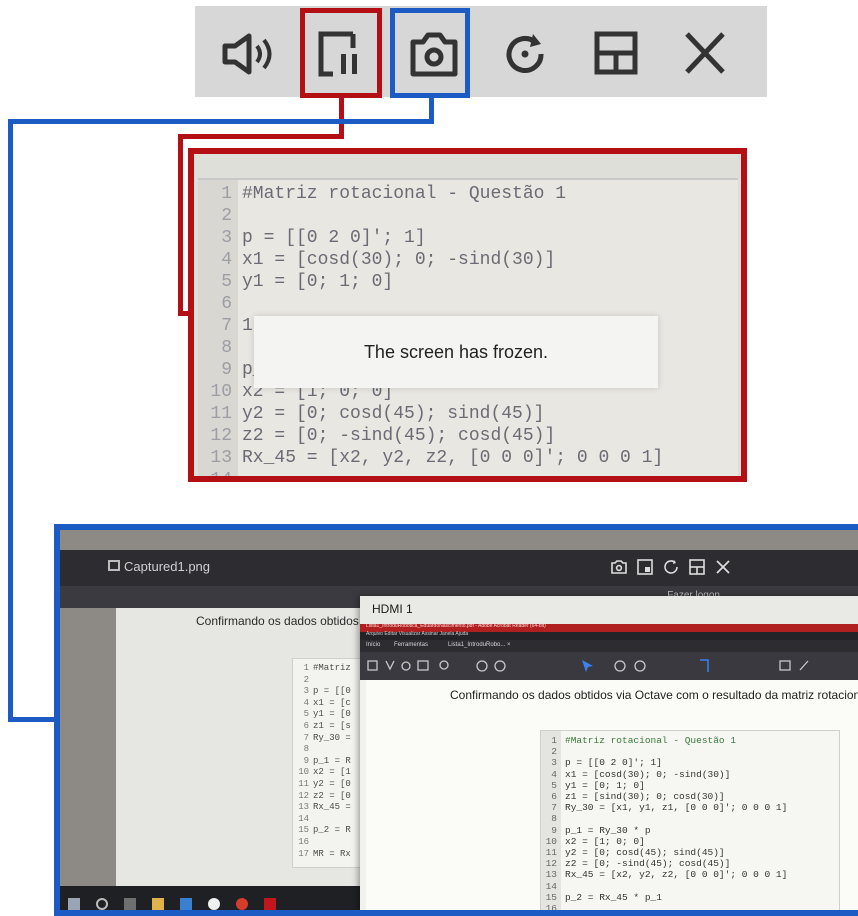  Describe the element at coordinates (332, 807) in the screenshot. I see `line-text: Rx_45 =` at that location.